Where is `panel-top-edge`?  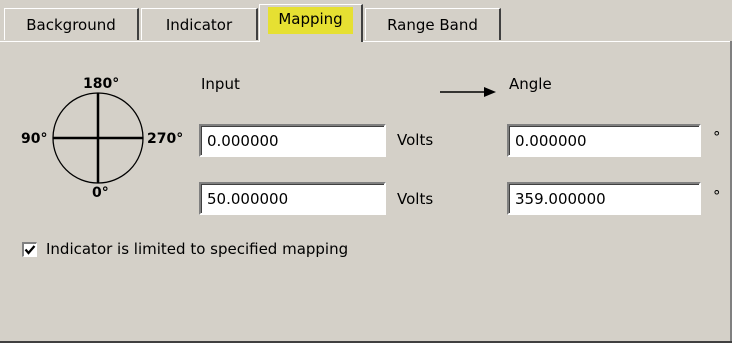
panel-top-edge is located at coordinates (366, 41).